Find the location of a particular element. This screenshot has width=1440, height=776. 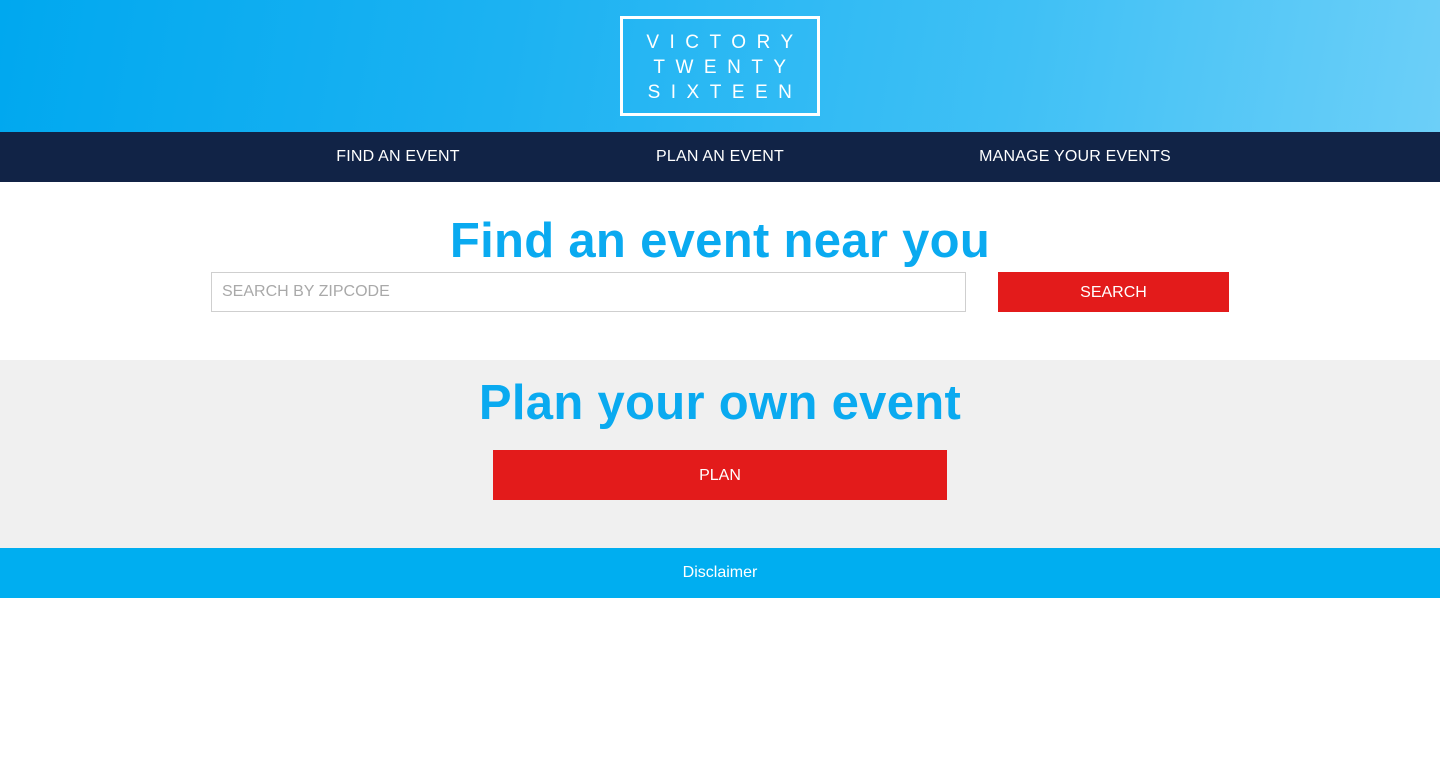

find-event-heading: Find an event near you is located at coordinates (720, 241).